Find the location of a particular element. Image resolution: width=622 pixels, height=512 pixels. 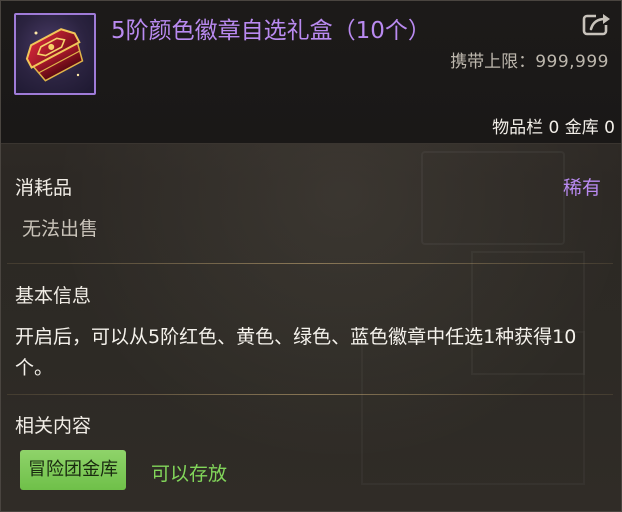

sell-restriction: 无法出售 is located at coordinates (60, 229).